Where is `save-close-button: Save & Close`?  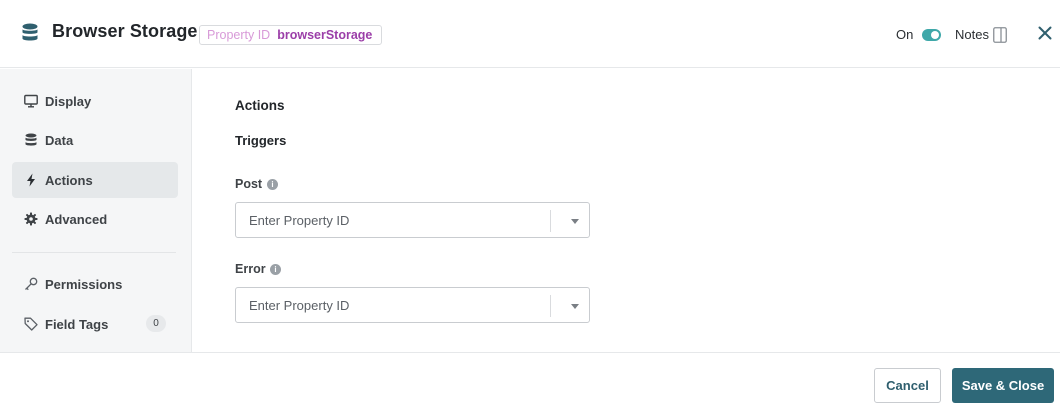 save-close-button: Save & Close is located at coordinates (1003, 385).